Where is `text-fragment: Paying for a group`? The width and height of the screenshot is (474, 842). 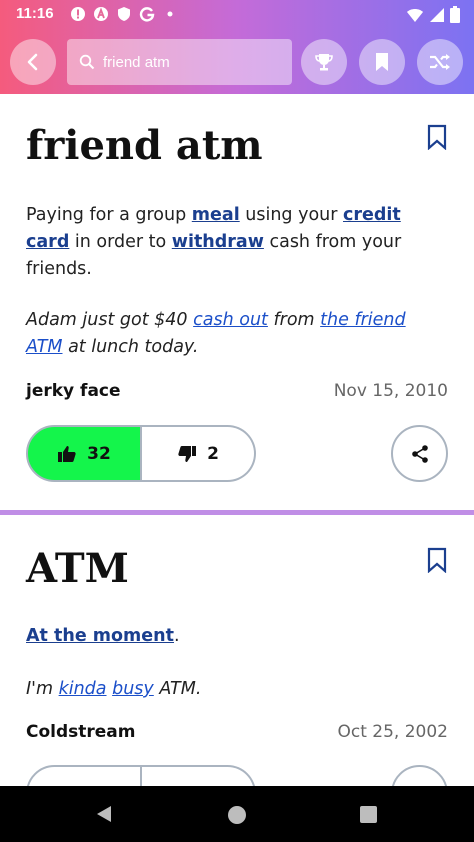
text-fragment: Paying for a group is located at coordinates (109, 215).